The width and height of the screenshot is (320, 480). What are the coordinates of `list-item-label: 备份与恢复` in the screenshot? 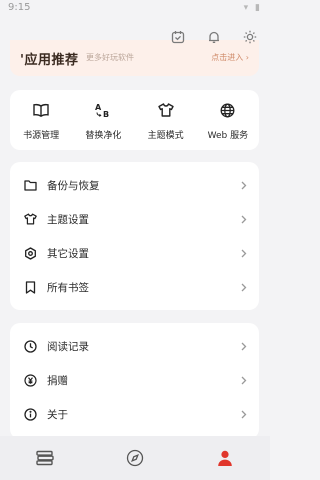 It's located at (73, 185).